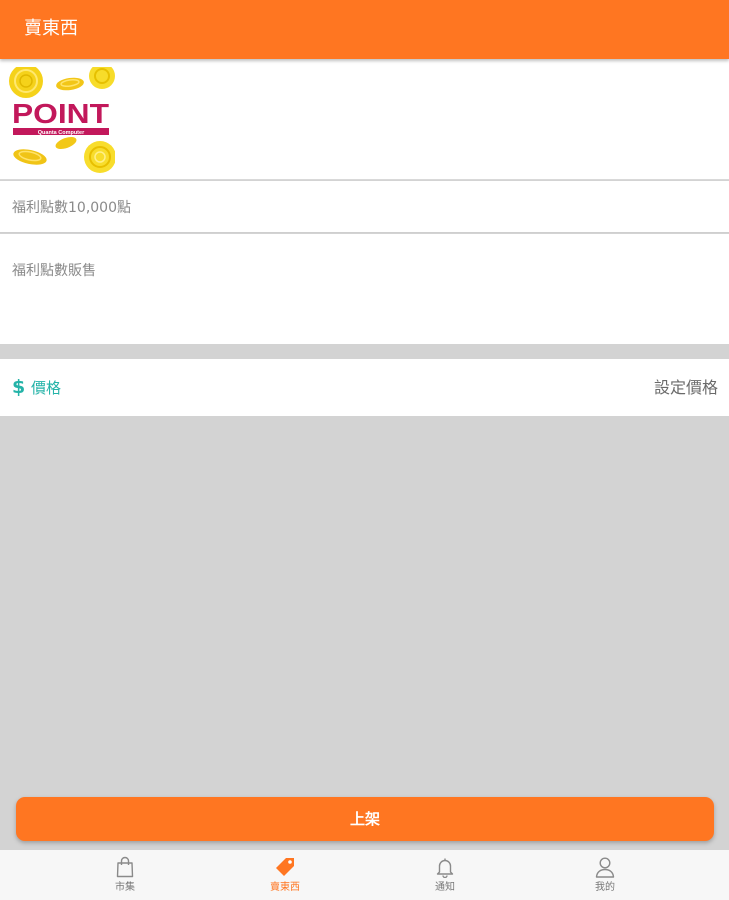 The width and height of the screenshot is (729, 900). Describe the element at coordinates (285, 867) in the screenshot. I see `price-tag-icon` at that location.